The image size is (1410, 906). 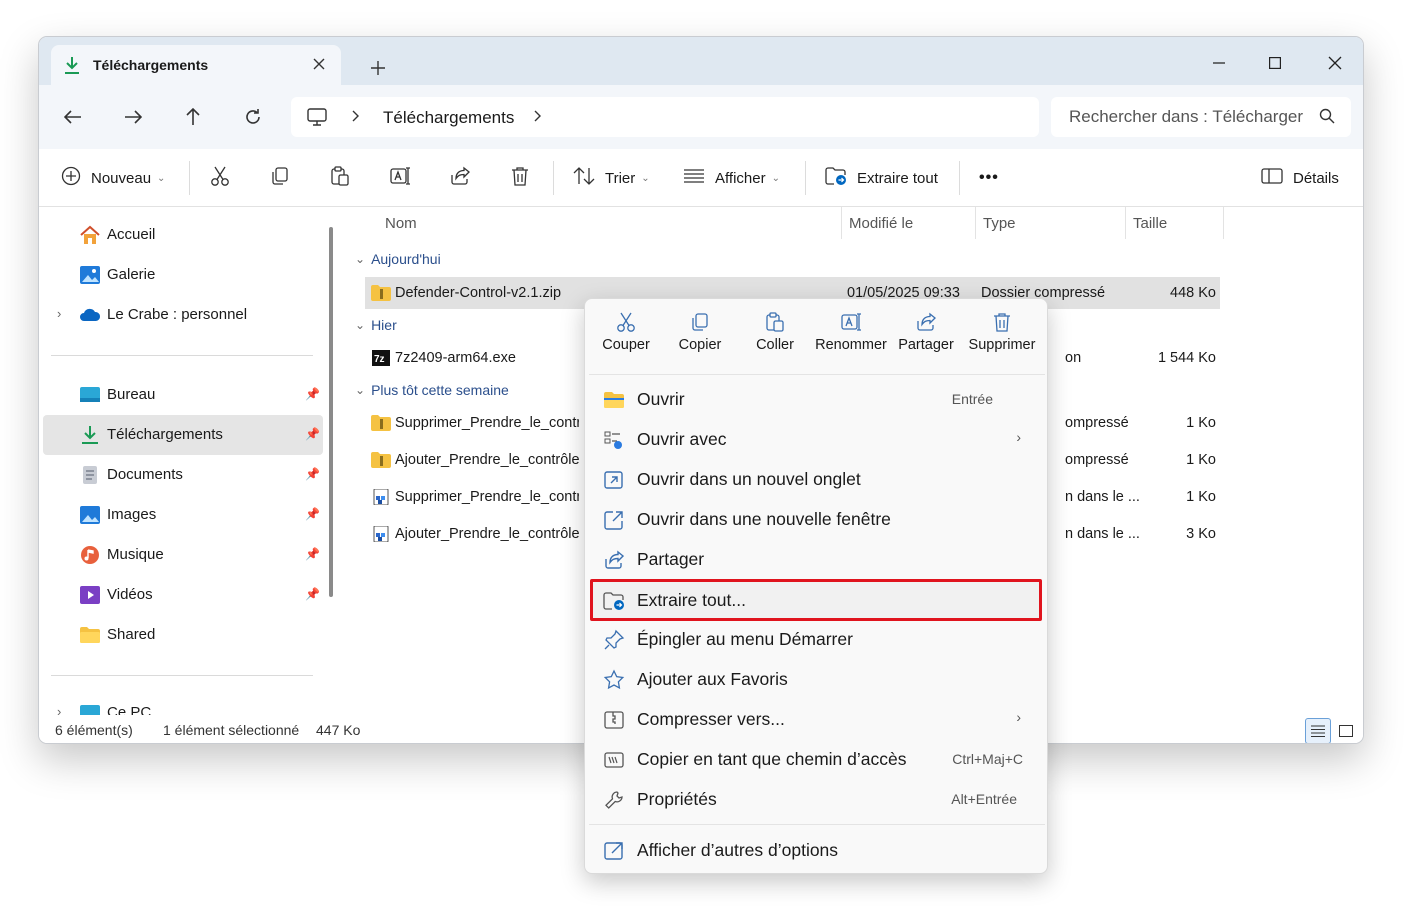 I want to click on search-icon, so click(x=1327, y=118).